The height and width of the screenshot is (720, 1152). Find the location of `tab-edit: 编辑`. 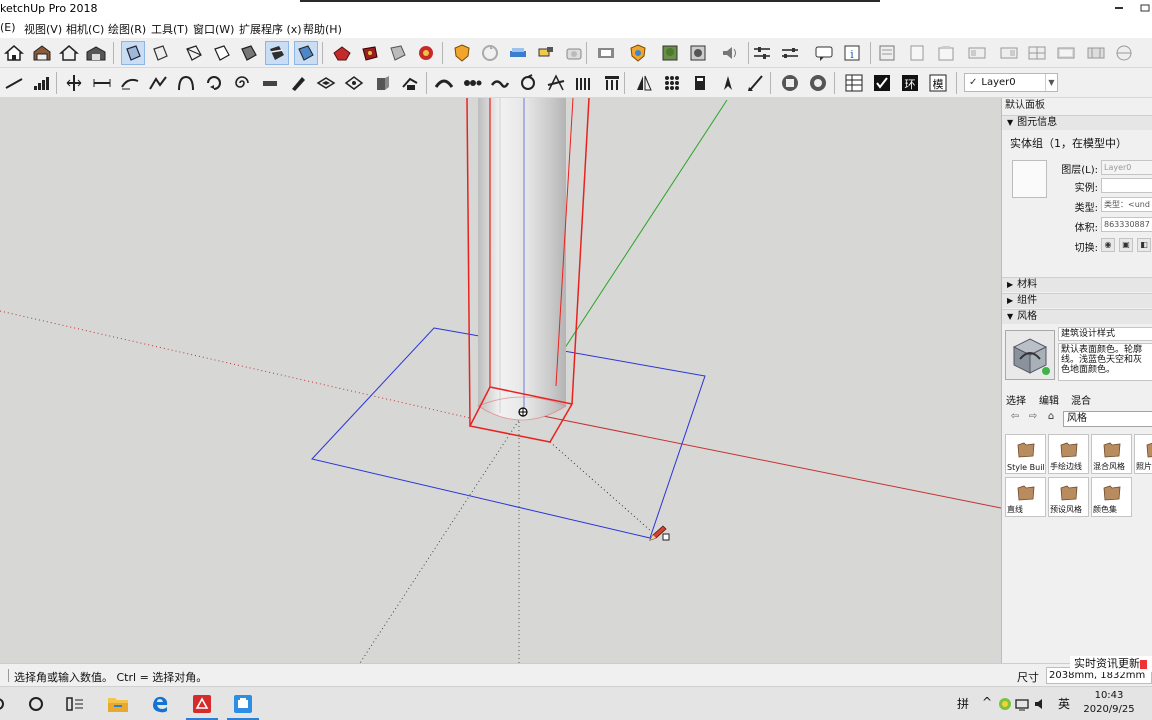

tab-edit: 编辑 is located at coordinates (1049, 399).